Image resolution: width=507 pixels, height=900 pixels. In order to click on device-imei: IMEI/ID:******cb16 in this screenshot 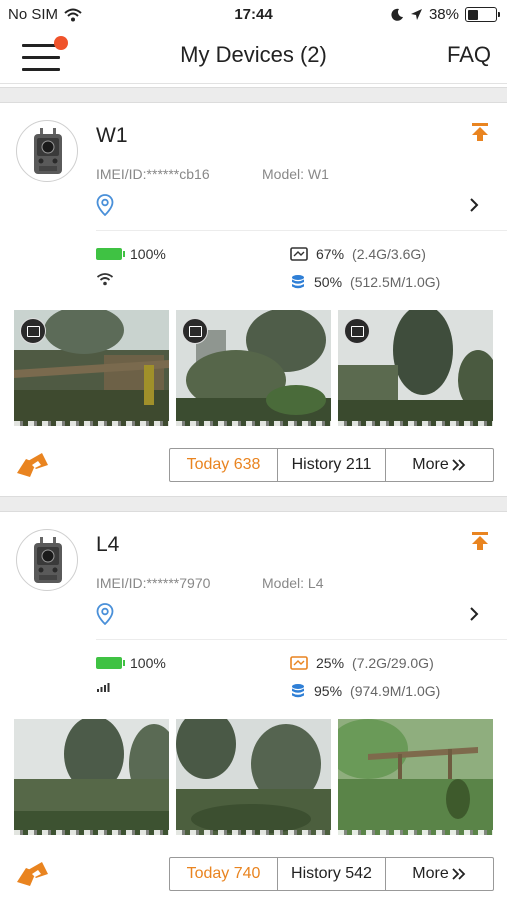, I will do `click(153, 174)`.